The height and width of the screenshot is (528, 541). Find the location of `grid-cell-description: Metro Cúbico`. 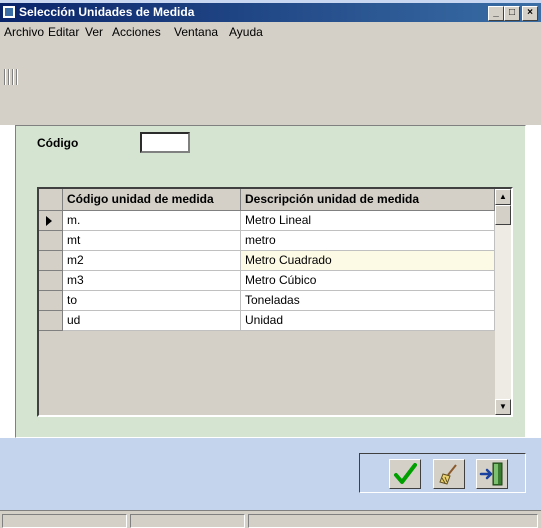

grid-cell-description: Metro Cúbico is located at coordinates (368, 281).